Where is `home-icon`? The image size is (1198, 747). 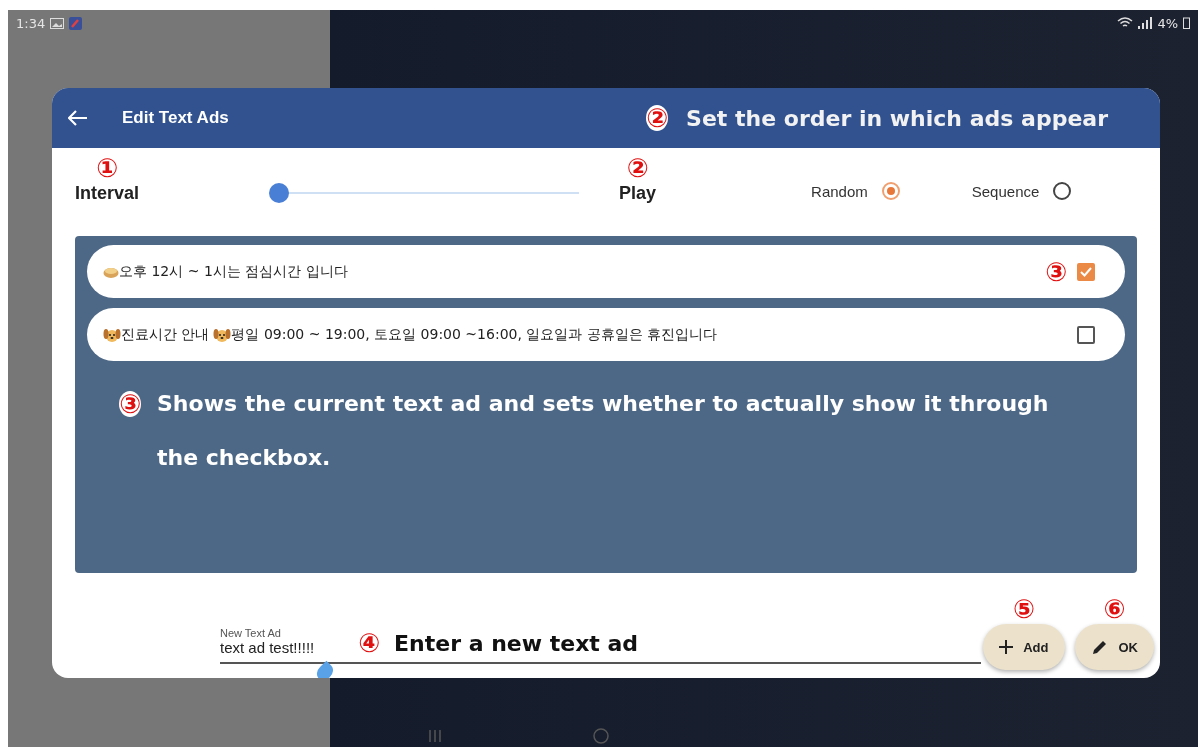
home-icon is located at coordinates (601, 736).